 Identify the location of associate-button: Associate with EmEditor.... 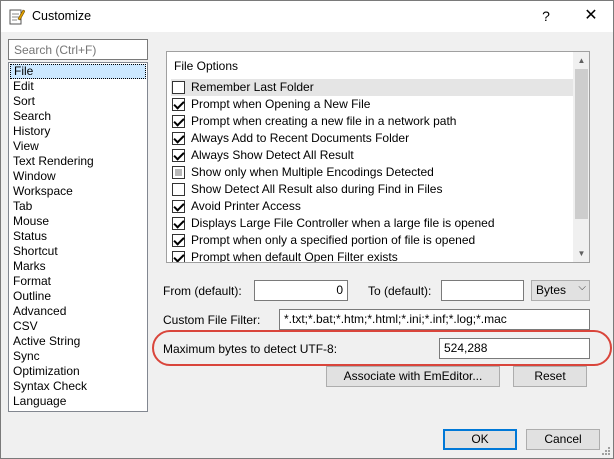
(413, 376).